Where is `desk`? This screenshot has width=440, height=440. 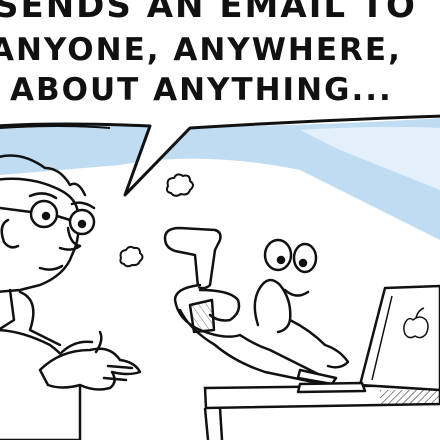
desk is located at coordinates (321, 411).